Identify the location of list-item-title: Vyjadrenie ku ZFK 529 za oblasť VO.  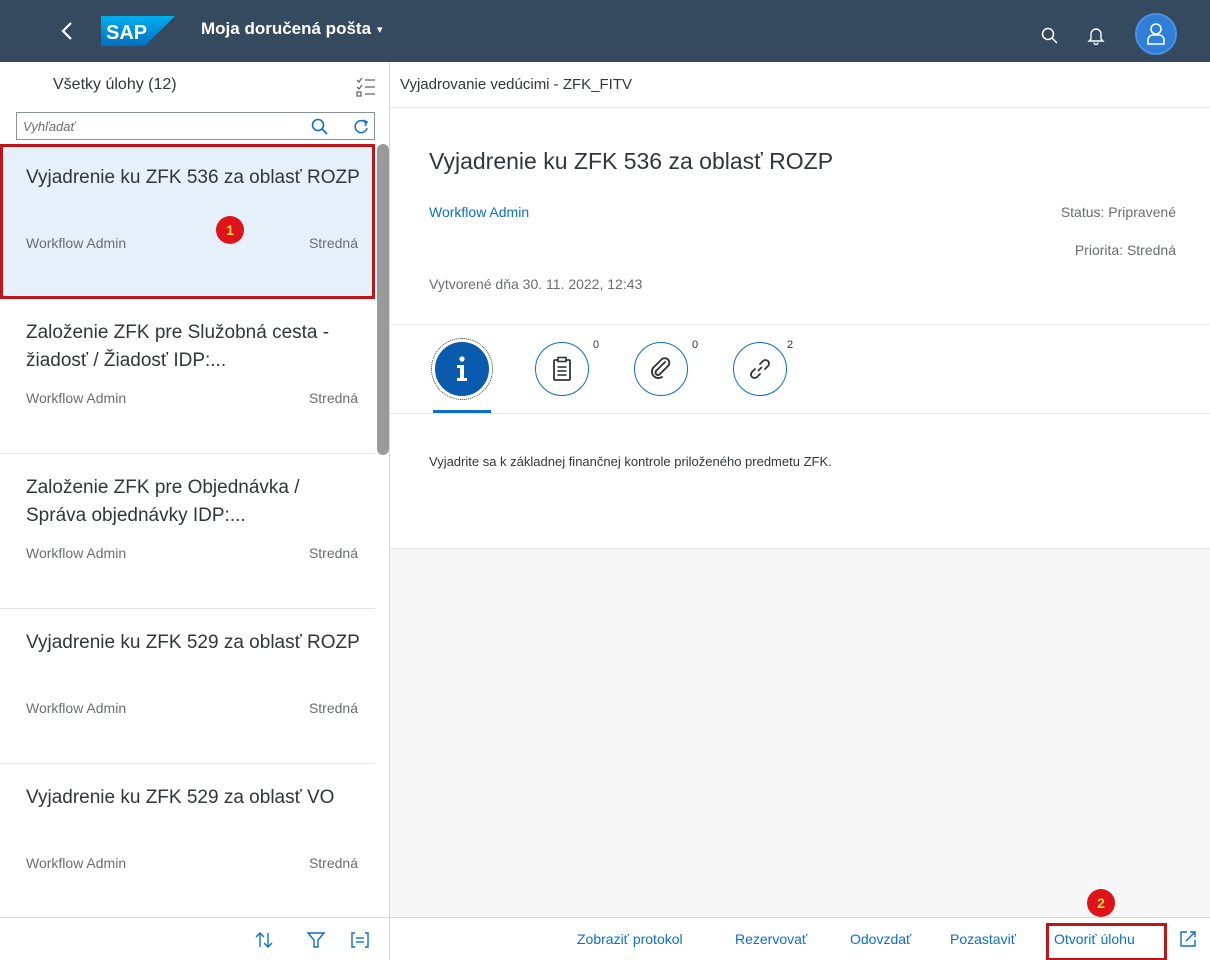
(180, 797).